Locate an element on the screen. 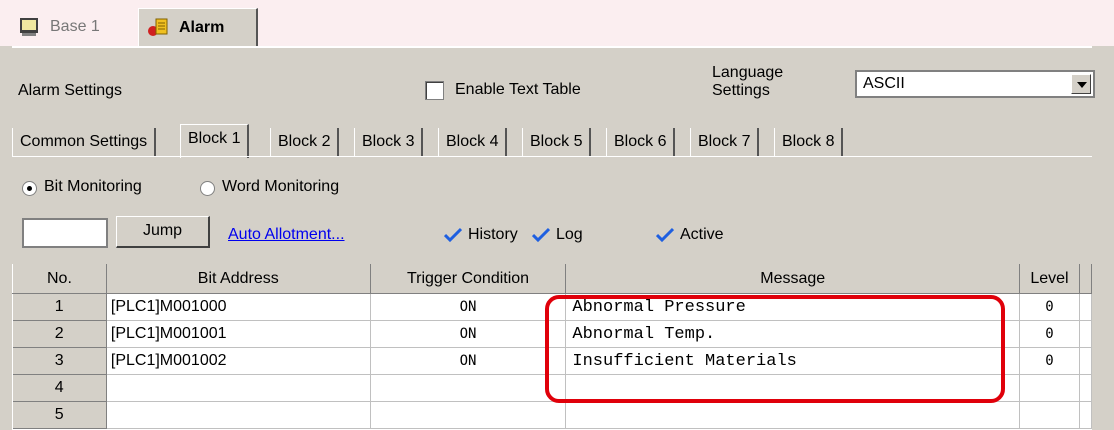 Image resolution: width=1114 pixels, height=430 pixels. chevron-down-icon is located at coordinates (1081, 84).